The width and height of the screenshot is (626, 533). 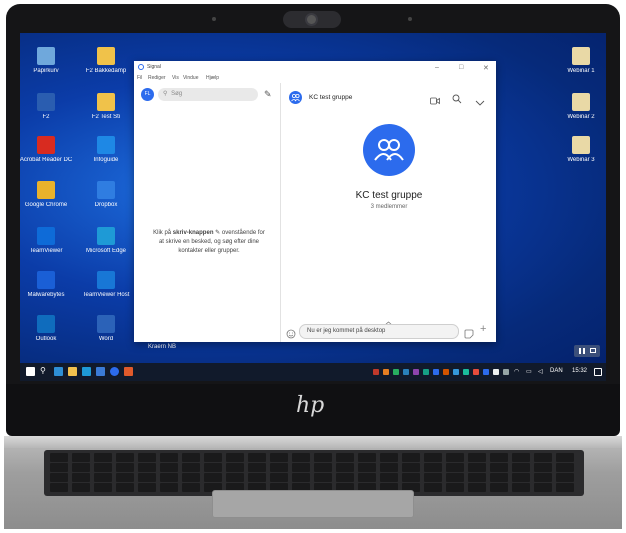 I want to click on group-avatar-small, so click(x=295, y=97).